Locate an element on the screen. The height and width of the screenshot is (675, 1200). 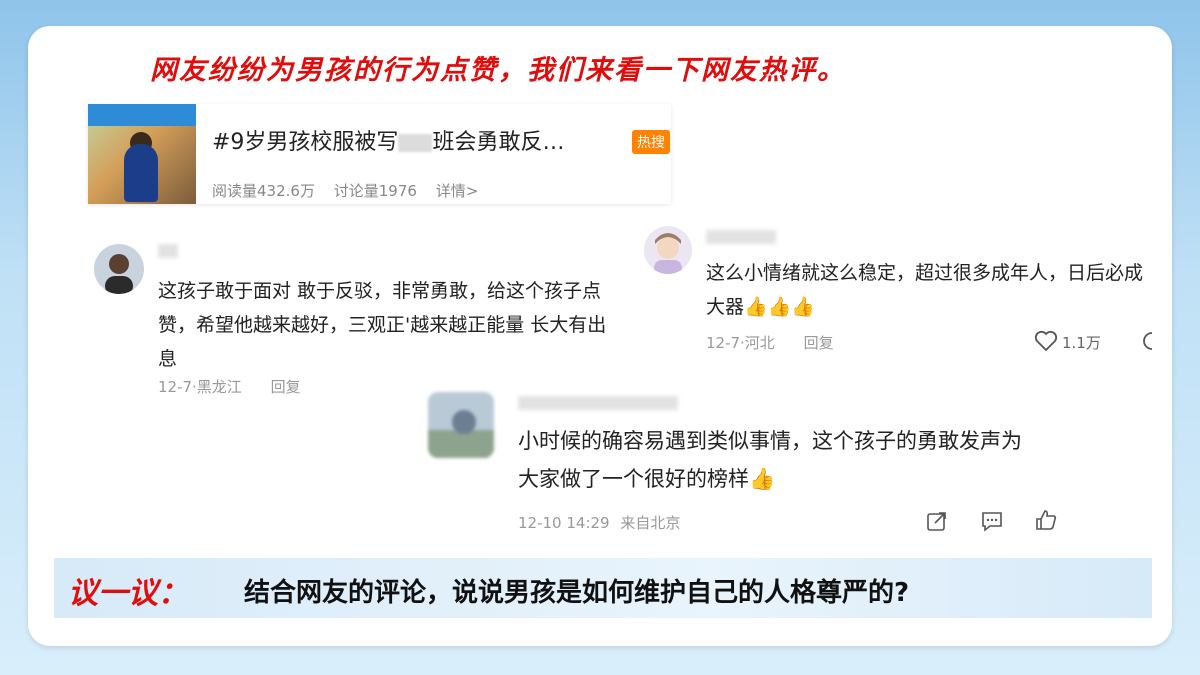
comment-icon is located at coordinates (992, 523).